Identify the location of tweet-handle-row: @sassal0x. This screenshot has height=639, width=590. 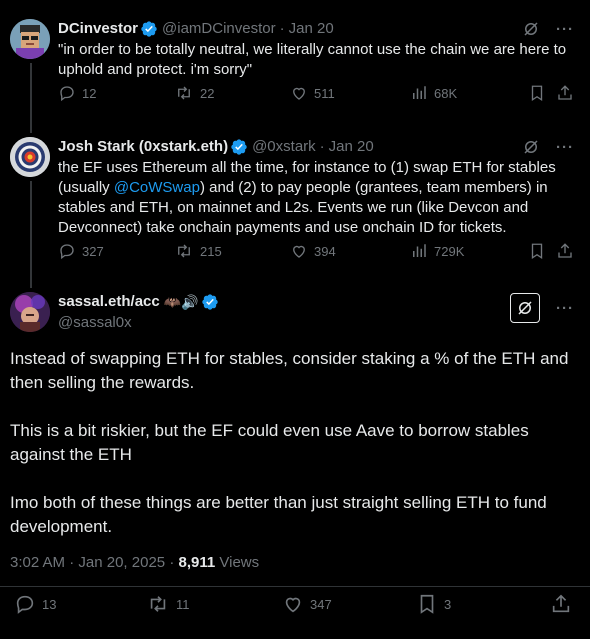
(95, 323).